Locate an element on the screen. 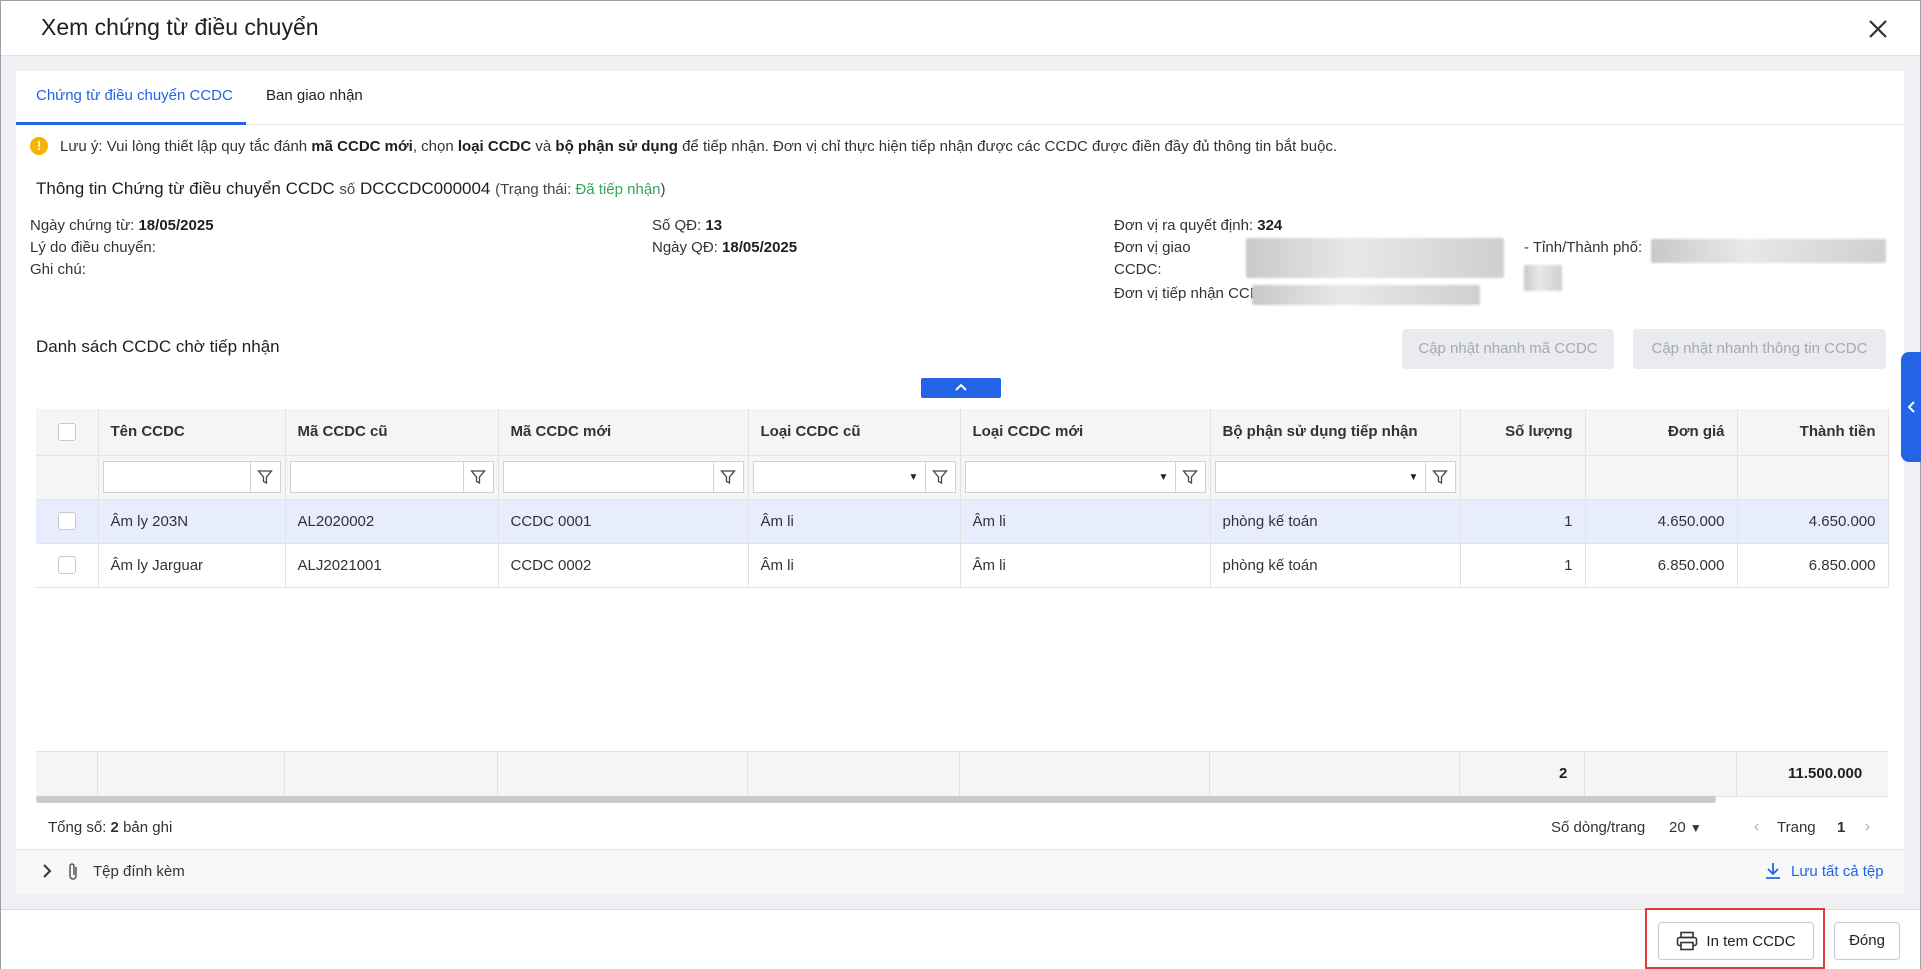 This screenshot has height=969, width=1921. decision-unit: Đơn vị ra quyết định: 324 is located at coordinates (1198, 225).